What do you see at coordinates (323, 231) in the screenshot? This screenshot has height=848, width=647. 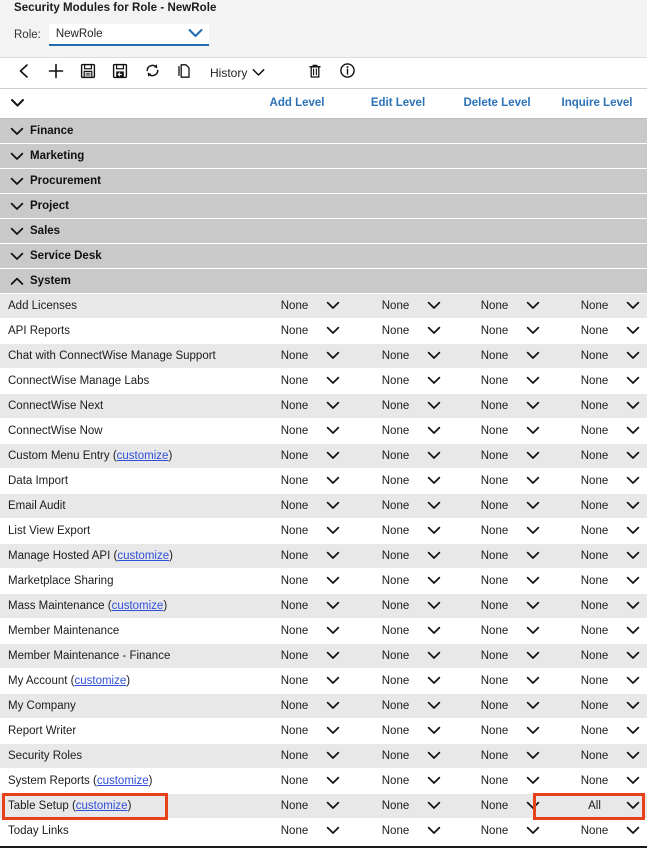 I see `group-row-sales: Sales` at bounding box center [323, 231].